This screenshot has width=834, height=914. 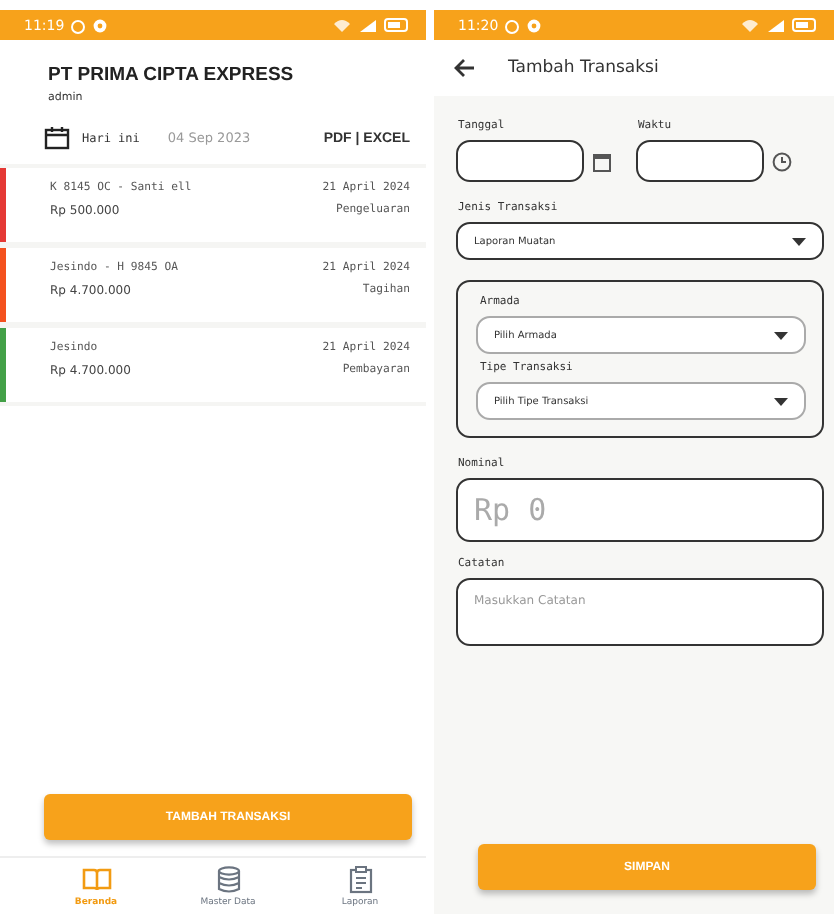 I want to click on book-icon, so click(x=96, y=879).